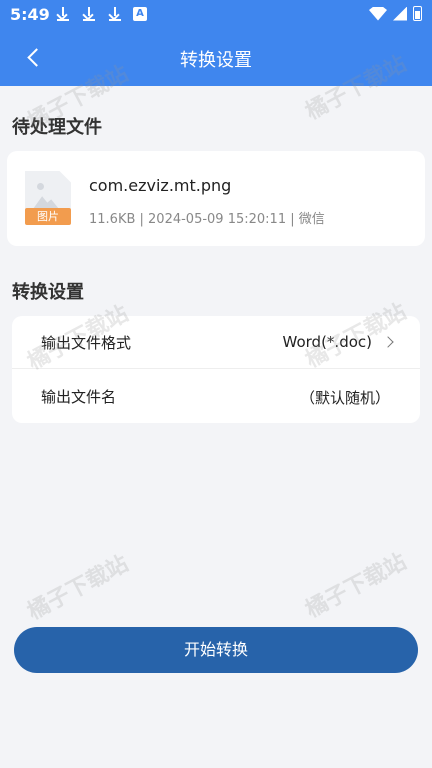  Describe the element at coordinates (378, 13) in the screenshot. I see `wifi-icon` at that location.